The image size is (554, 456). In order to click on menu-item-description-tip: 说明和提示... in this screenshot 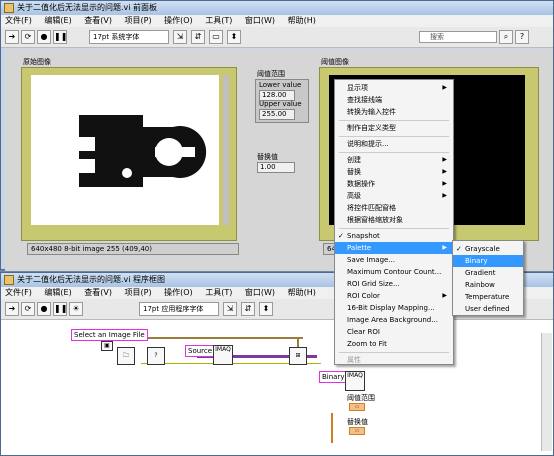, I will do `click(394, 144)`.